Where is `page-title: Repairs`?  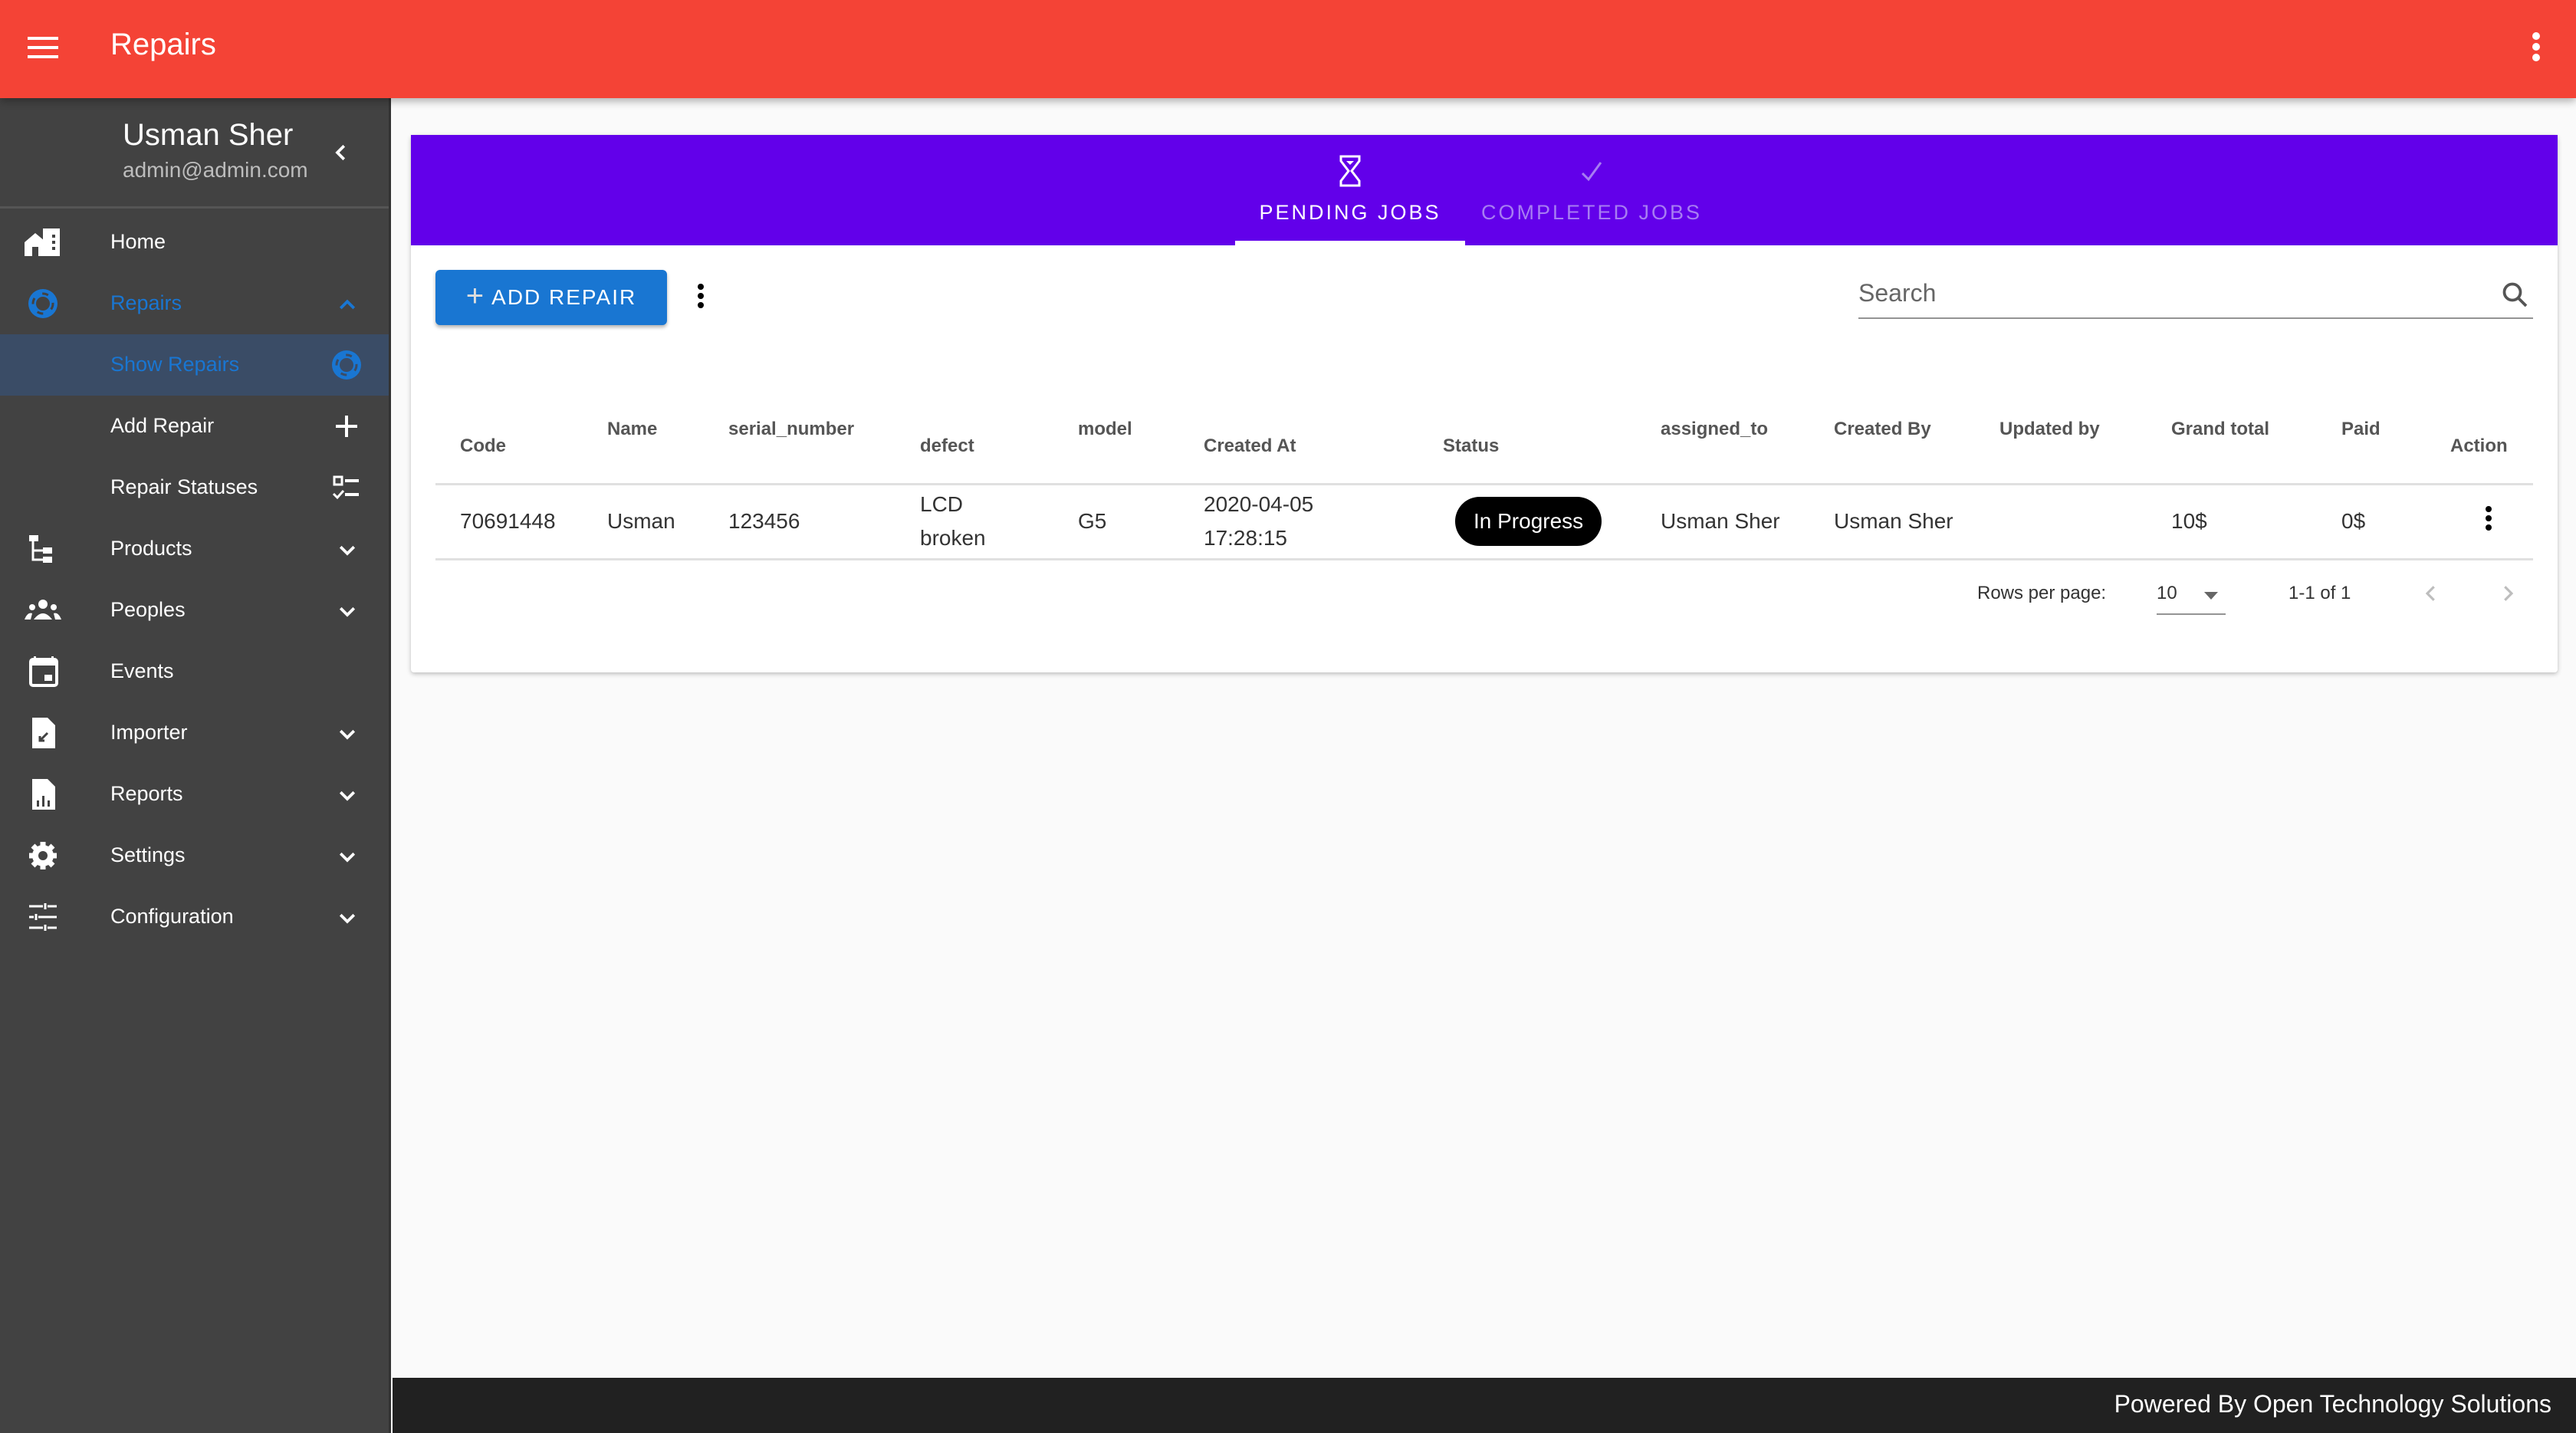
page-title: Repairs is located at coordinates (163, 44).